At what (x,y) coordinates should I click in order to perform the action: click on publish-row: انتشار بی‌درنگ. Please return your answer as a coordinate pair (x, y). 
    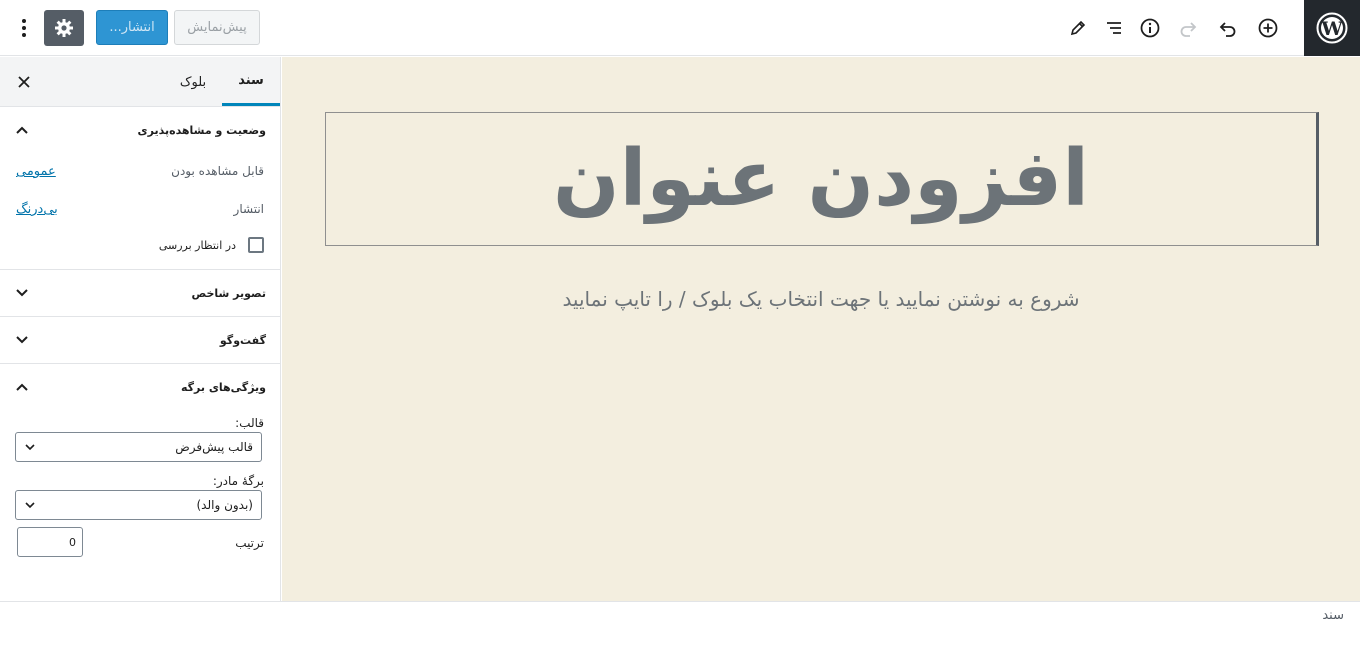
    Looking at the image, I should click on (140, 210).